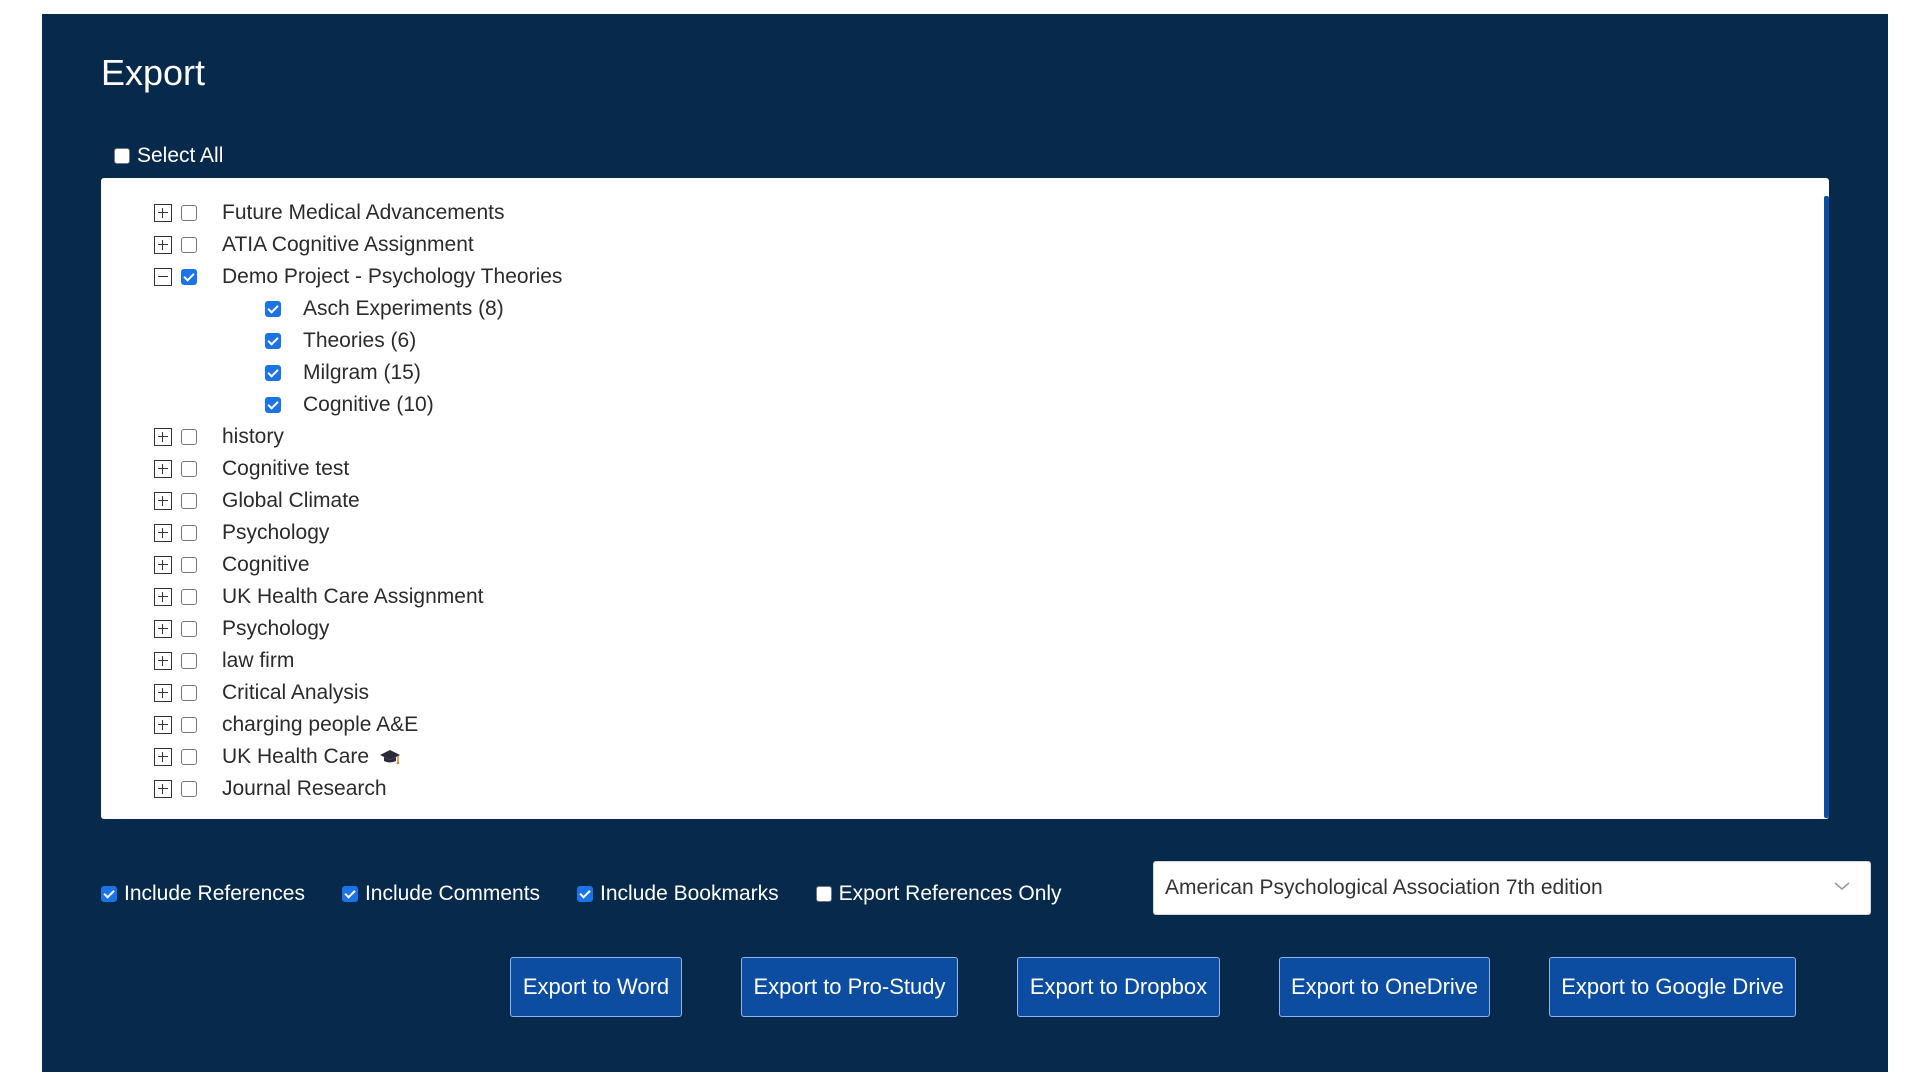 This screenshot has height=1080, width=1920. Describe the element at coordinates (390, 757) in the screenshot. I see `graduation-cap-icon` at that location.